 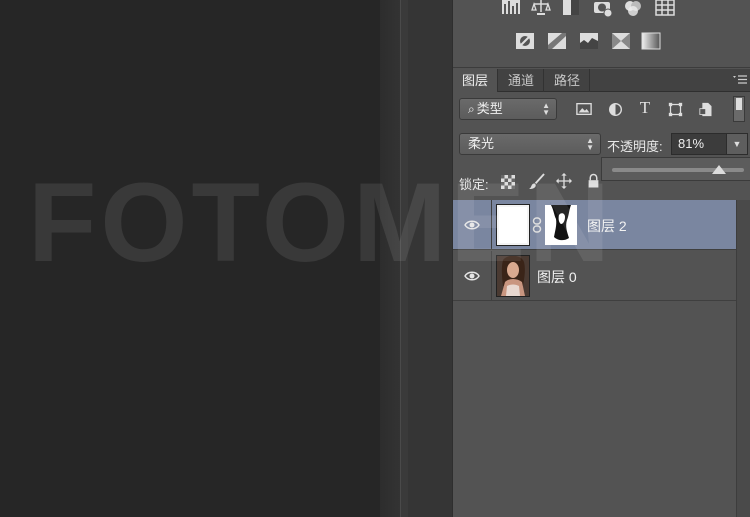 I want to click on color-lookup-icon, so click(x=665, y=9).